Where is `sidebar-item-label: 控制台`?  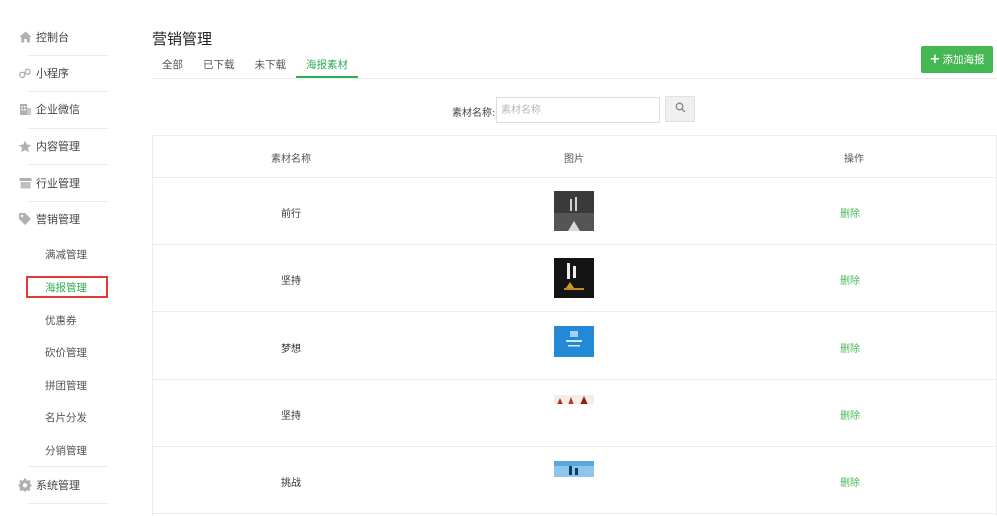 sidebar-item-label: 控制台 is located at coordinates (52, 37).